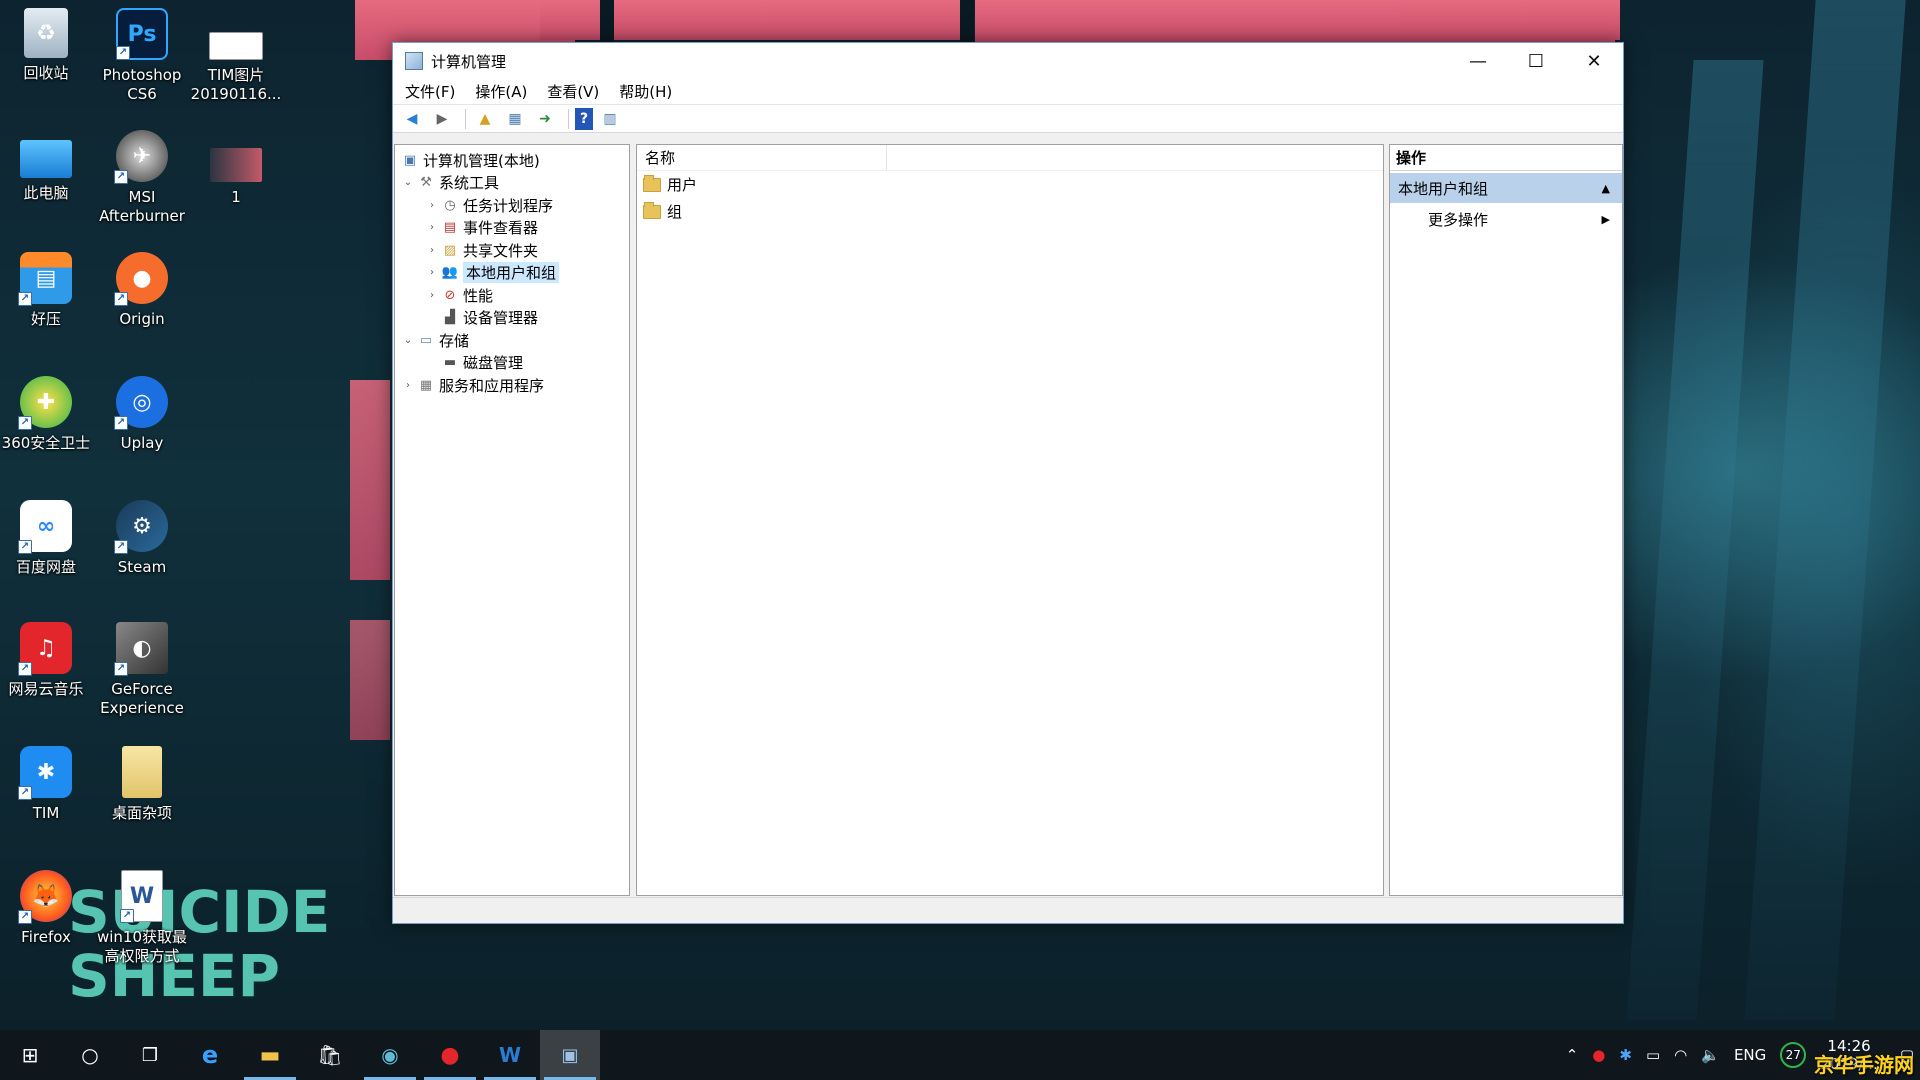 This screenshot has width=1920, height=1080. Describe the element at coordinates (46, 660) in the screenshot. I see `desktop-icon-netease-music: ♫ ↗ 网易云音乐` at that location.